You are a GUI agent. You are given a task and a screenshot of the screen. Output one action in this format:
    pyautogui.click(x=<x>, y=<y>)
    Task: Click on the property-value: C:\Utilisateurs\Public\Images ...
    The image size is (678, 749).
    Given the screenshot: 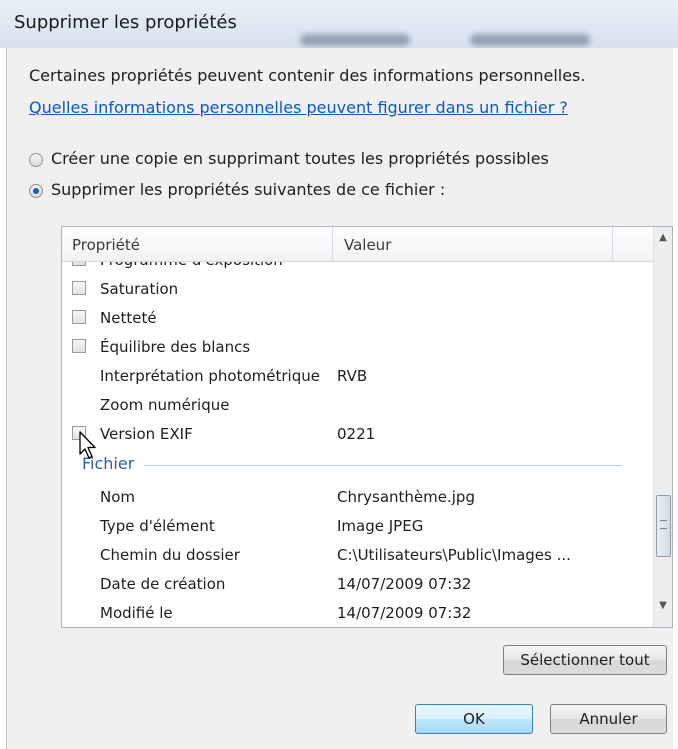 What is the action you would take?
    pyautogui.click(x=454, y=555)
    